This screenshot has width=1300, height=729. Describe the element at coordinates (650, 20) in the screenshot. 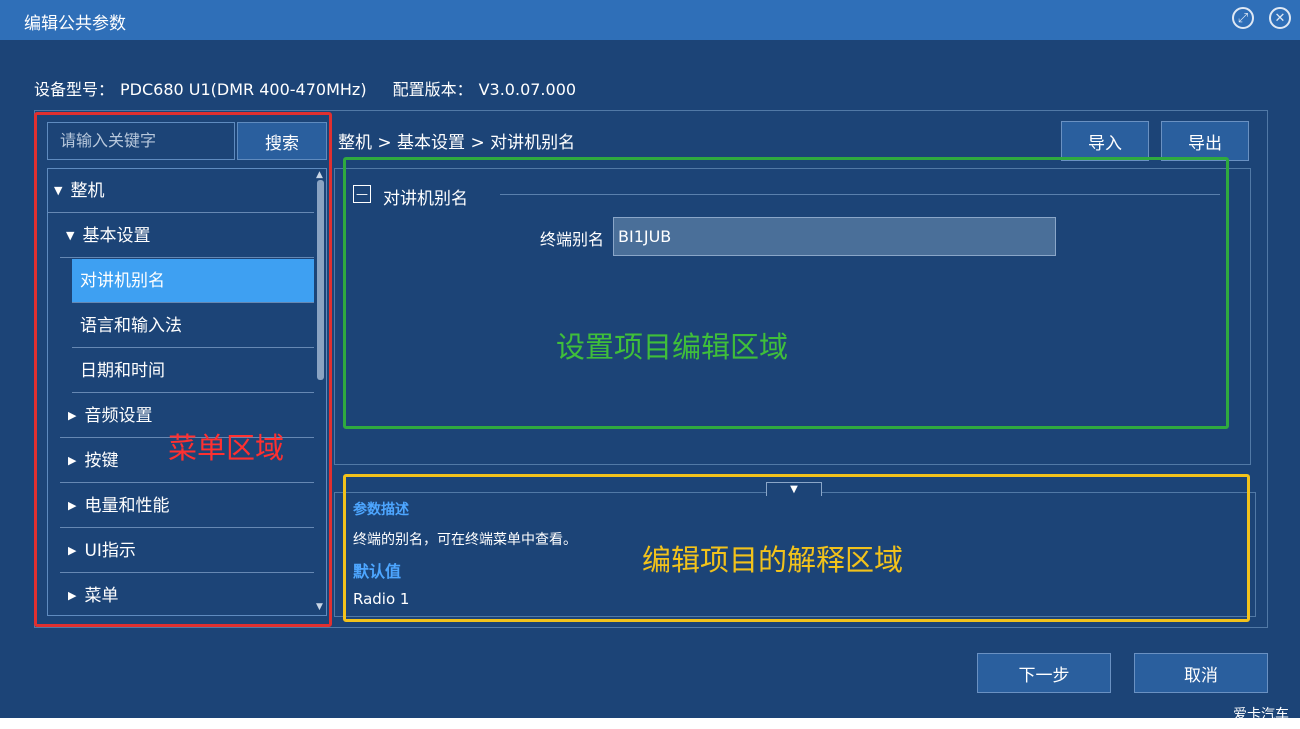

I see `title-bar: 编辑公共参数 ⤢ ✕` at that location.